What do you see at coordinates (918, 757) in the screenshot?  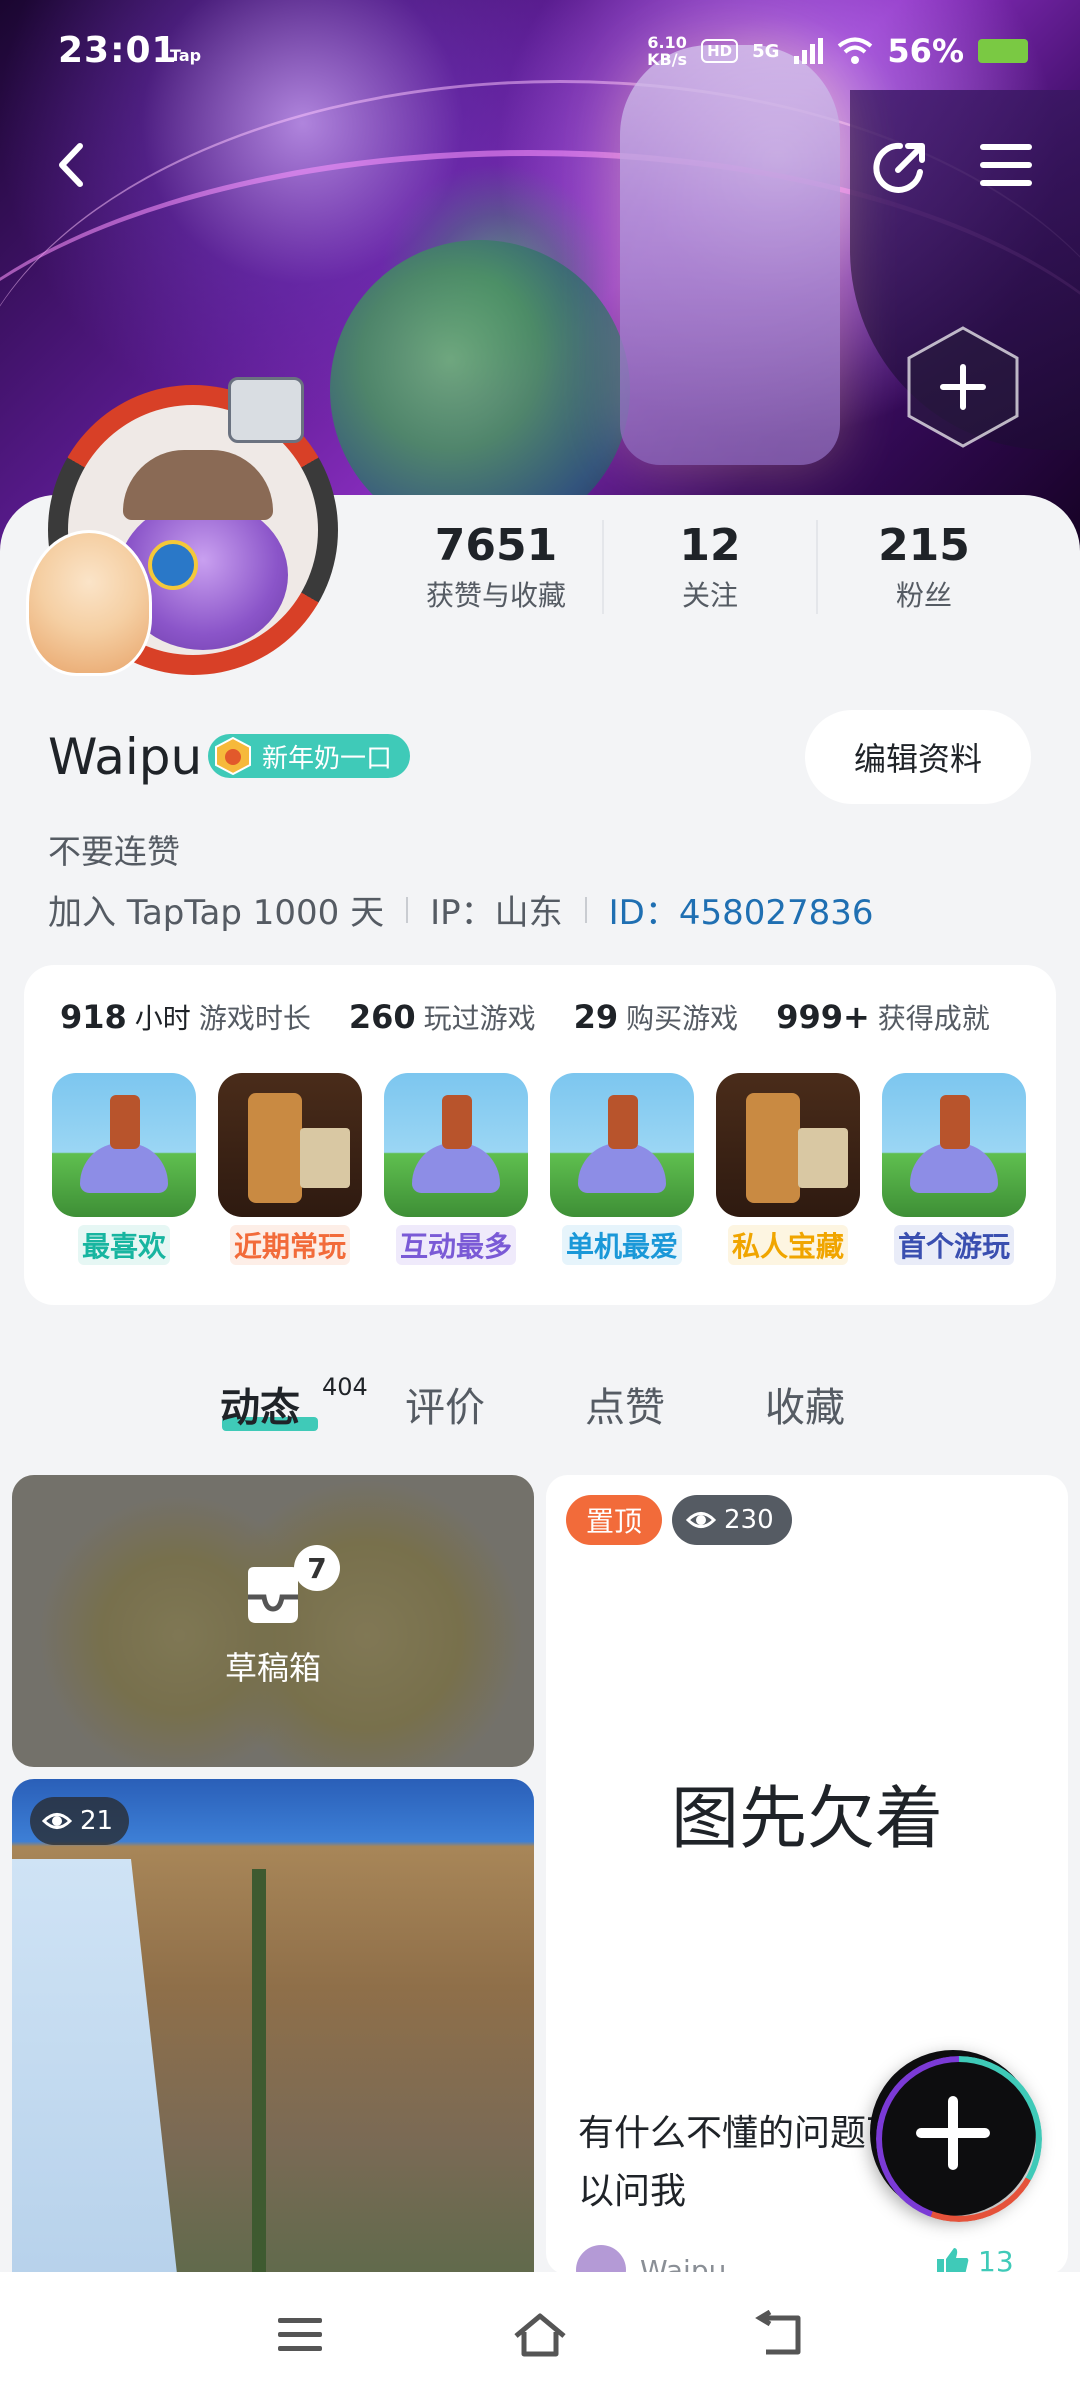 I see `edit-profile-button: 编辑资料` at bounding box center [918, 757].